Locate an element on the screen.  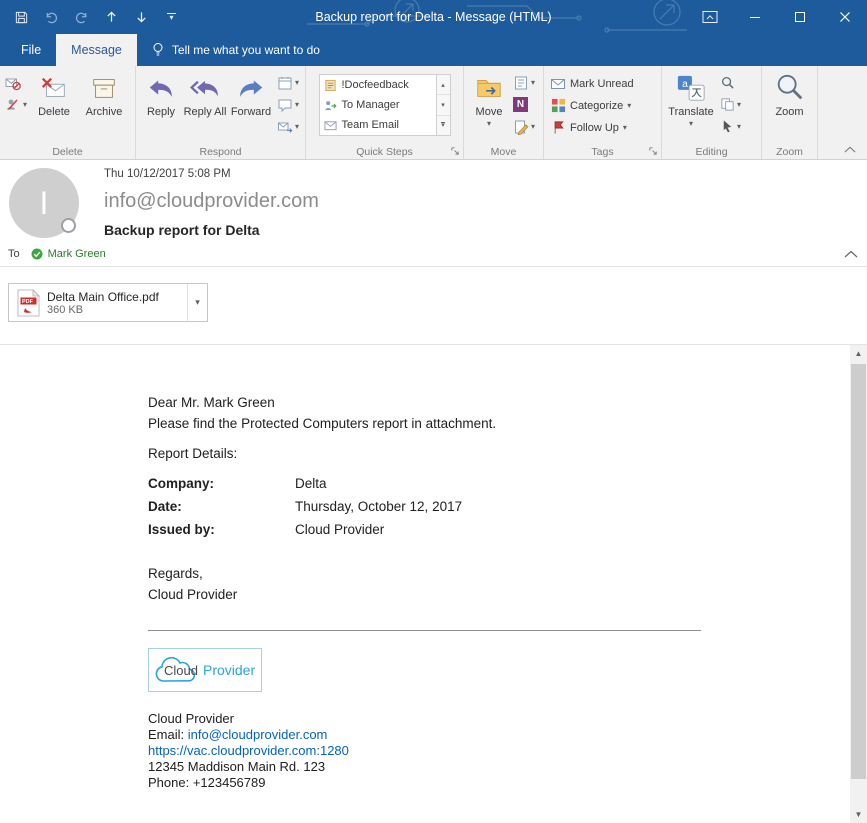
minimize-button is located at coordinates (754, 17).